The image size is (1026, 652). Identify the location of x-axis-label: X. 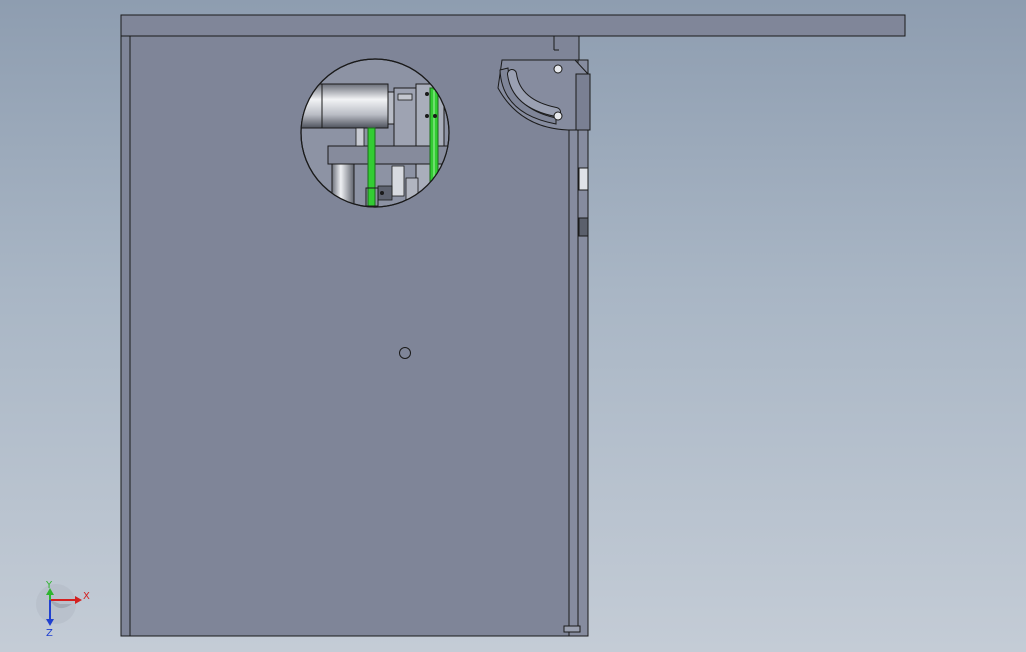
(86, 596).